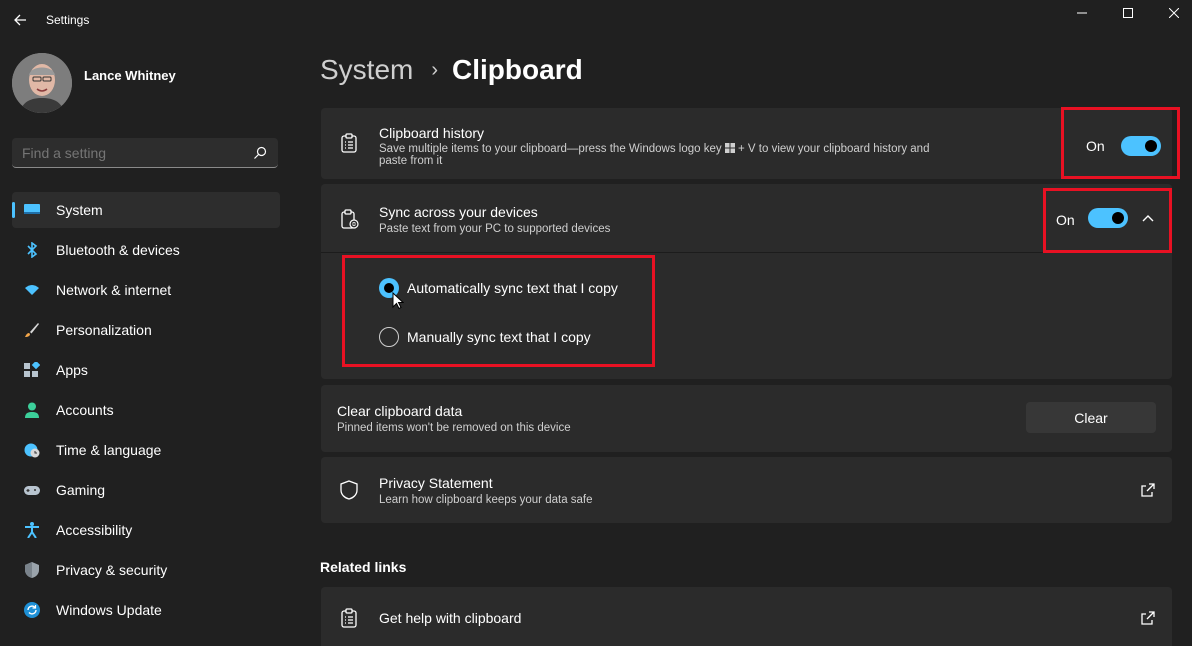  Describe the element at coordinates (32, 530) in the screenshot. I see `accessibility-icon` at that location.